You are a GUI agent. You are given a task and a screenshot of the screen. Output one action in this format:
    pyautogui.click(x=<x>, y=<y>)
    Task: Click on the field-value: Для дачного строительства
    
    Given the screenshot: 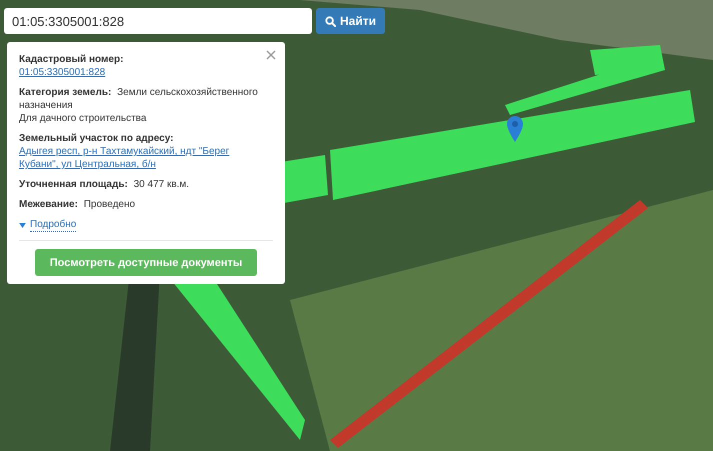 What is the action you would take?
    pyautogui.click(x=82, y=118)
    